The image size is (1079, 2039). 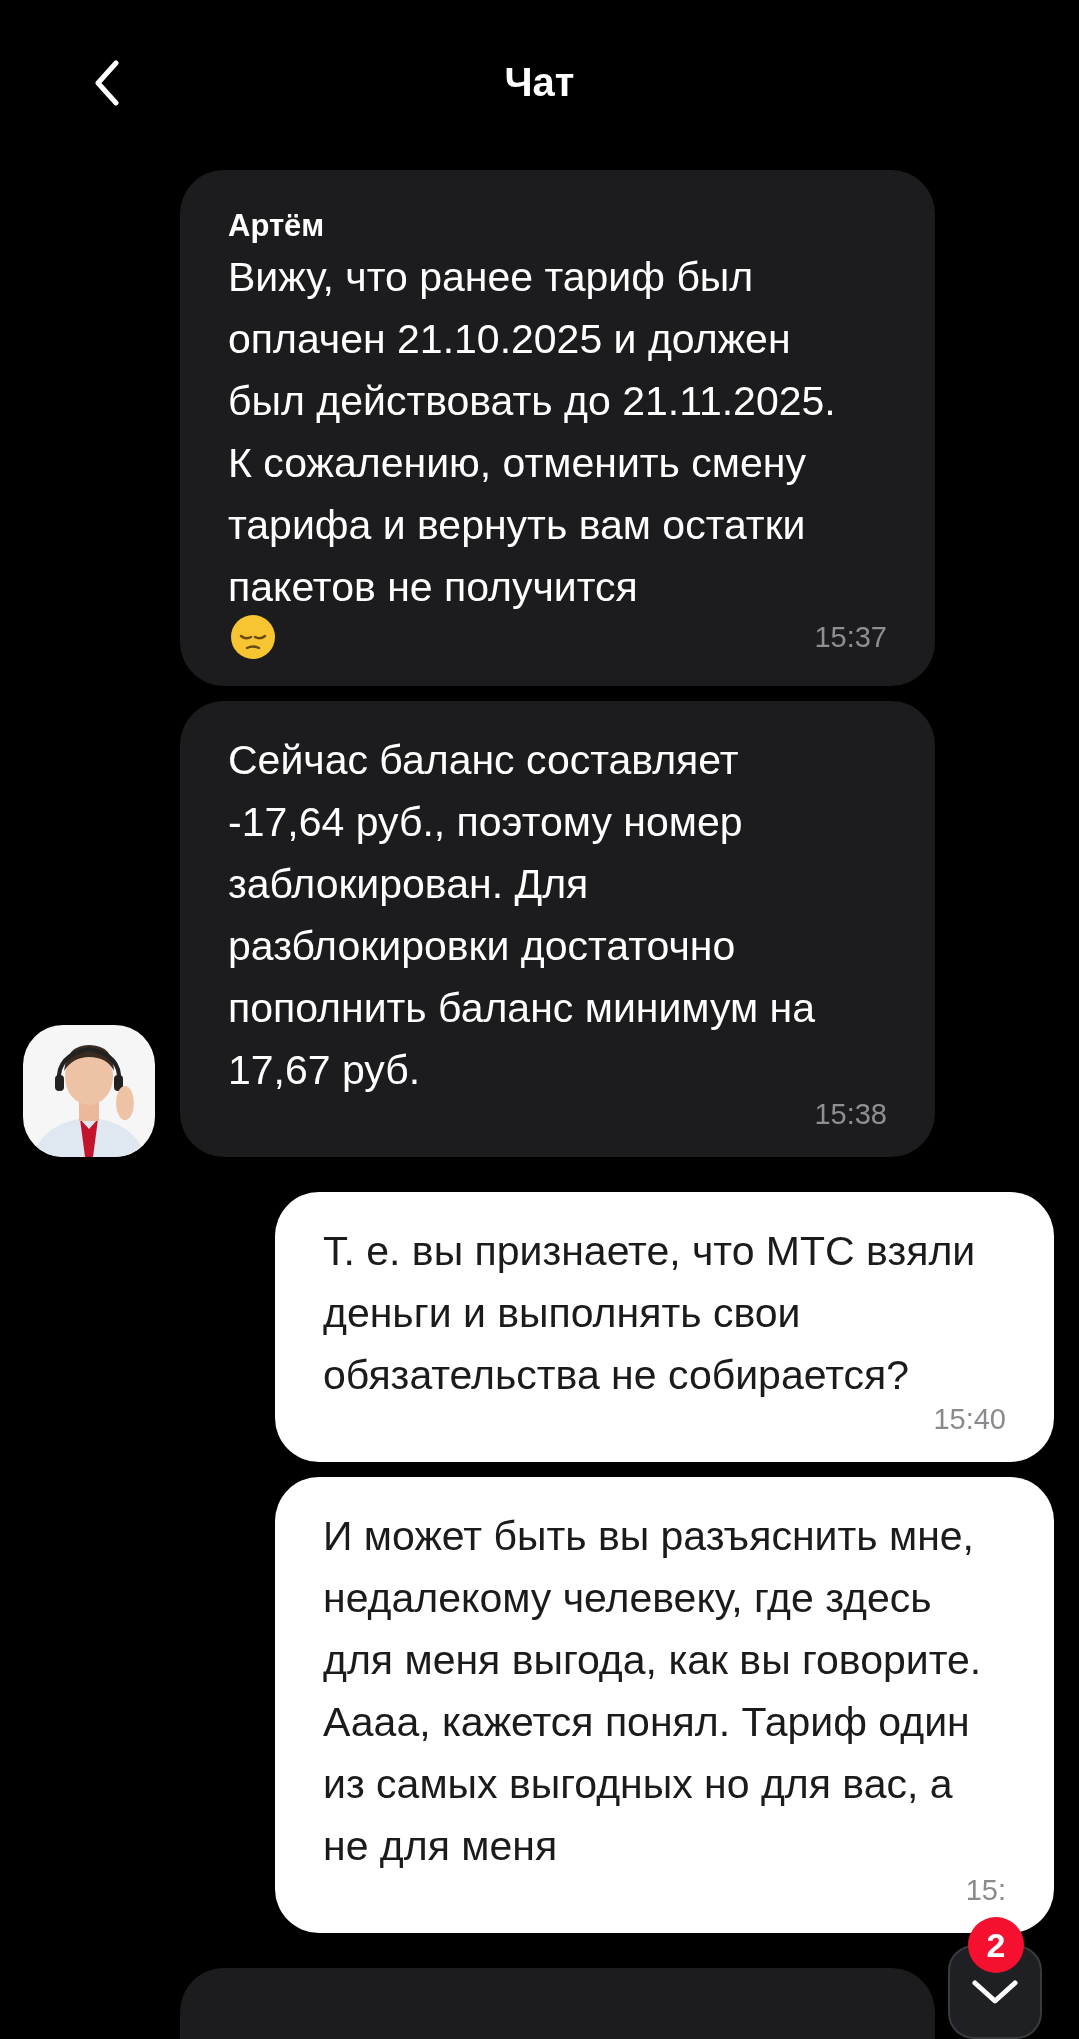 What do you see at coordinates (985, 1890) in the screenshot?
I see `message-time: 15:` at bounding box center [985, 1890].